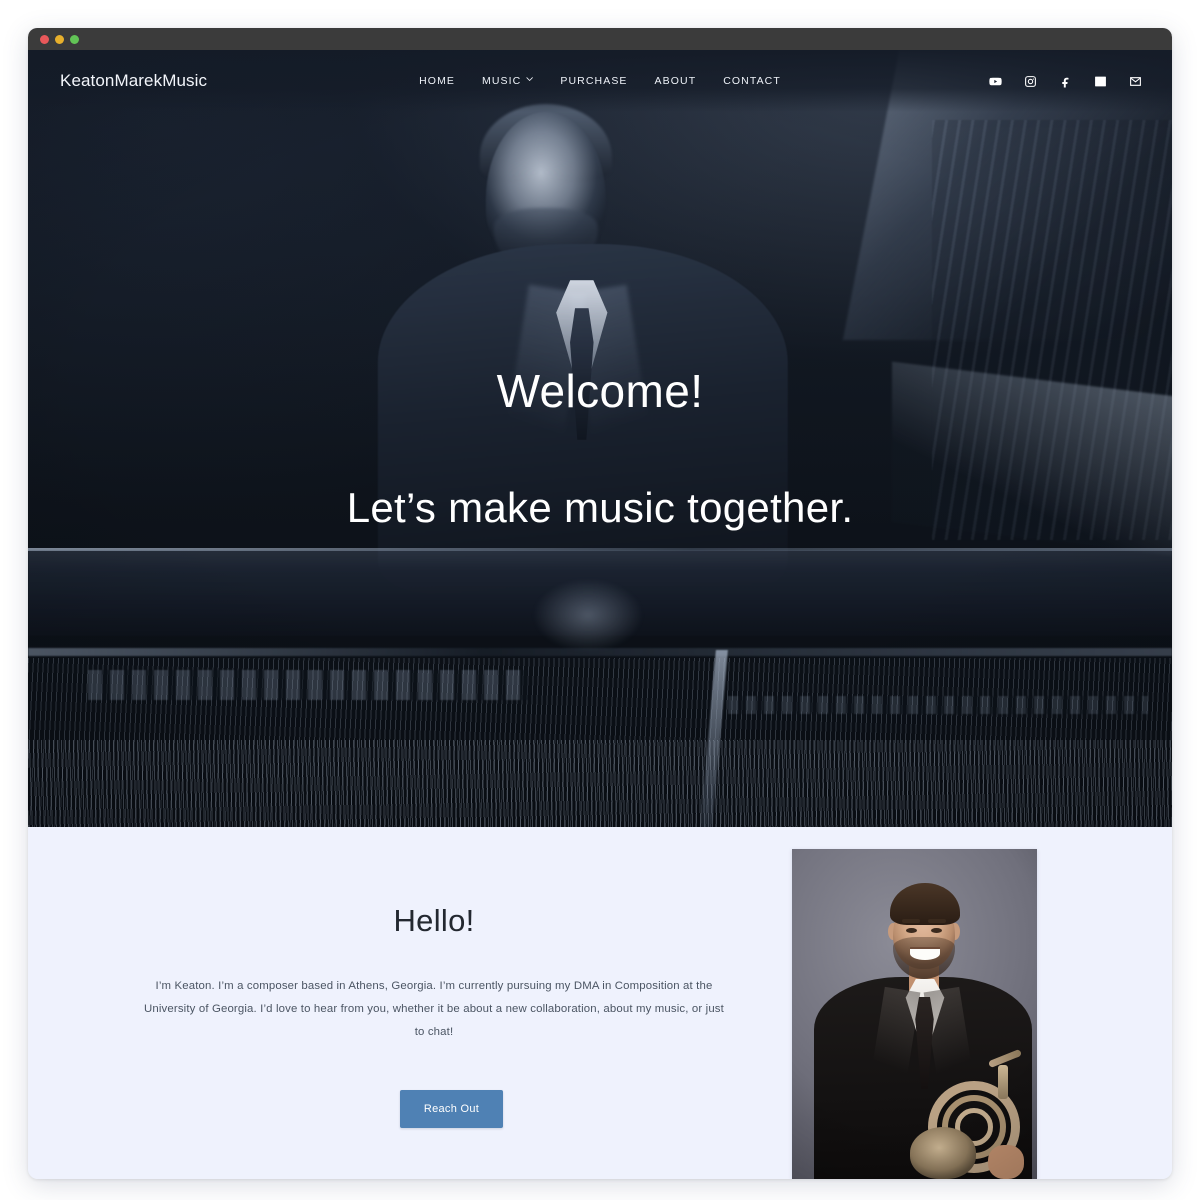 The width and height of the screenshot is (1200, 1200). I want to click on nav-item-music-label: MUSIC, so click(502, 81).